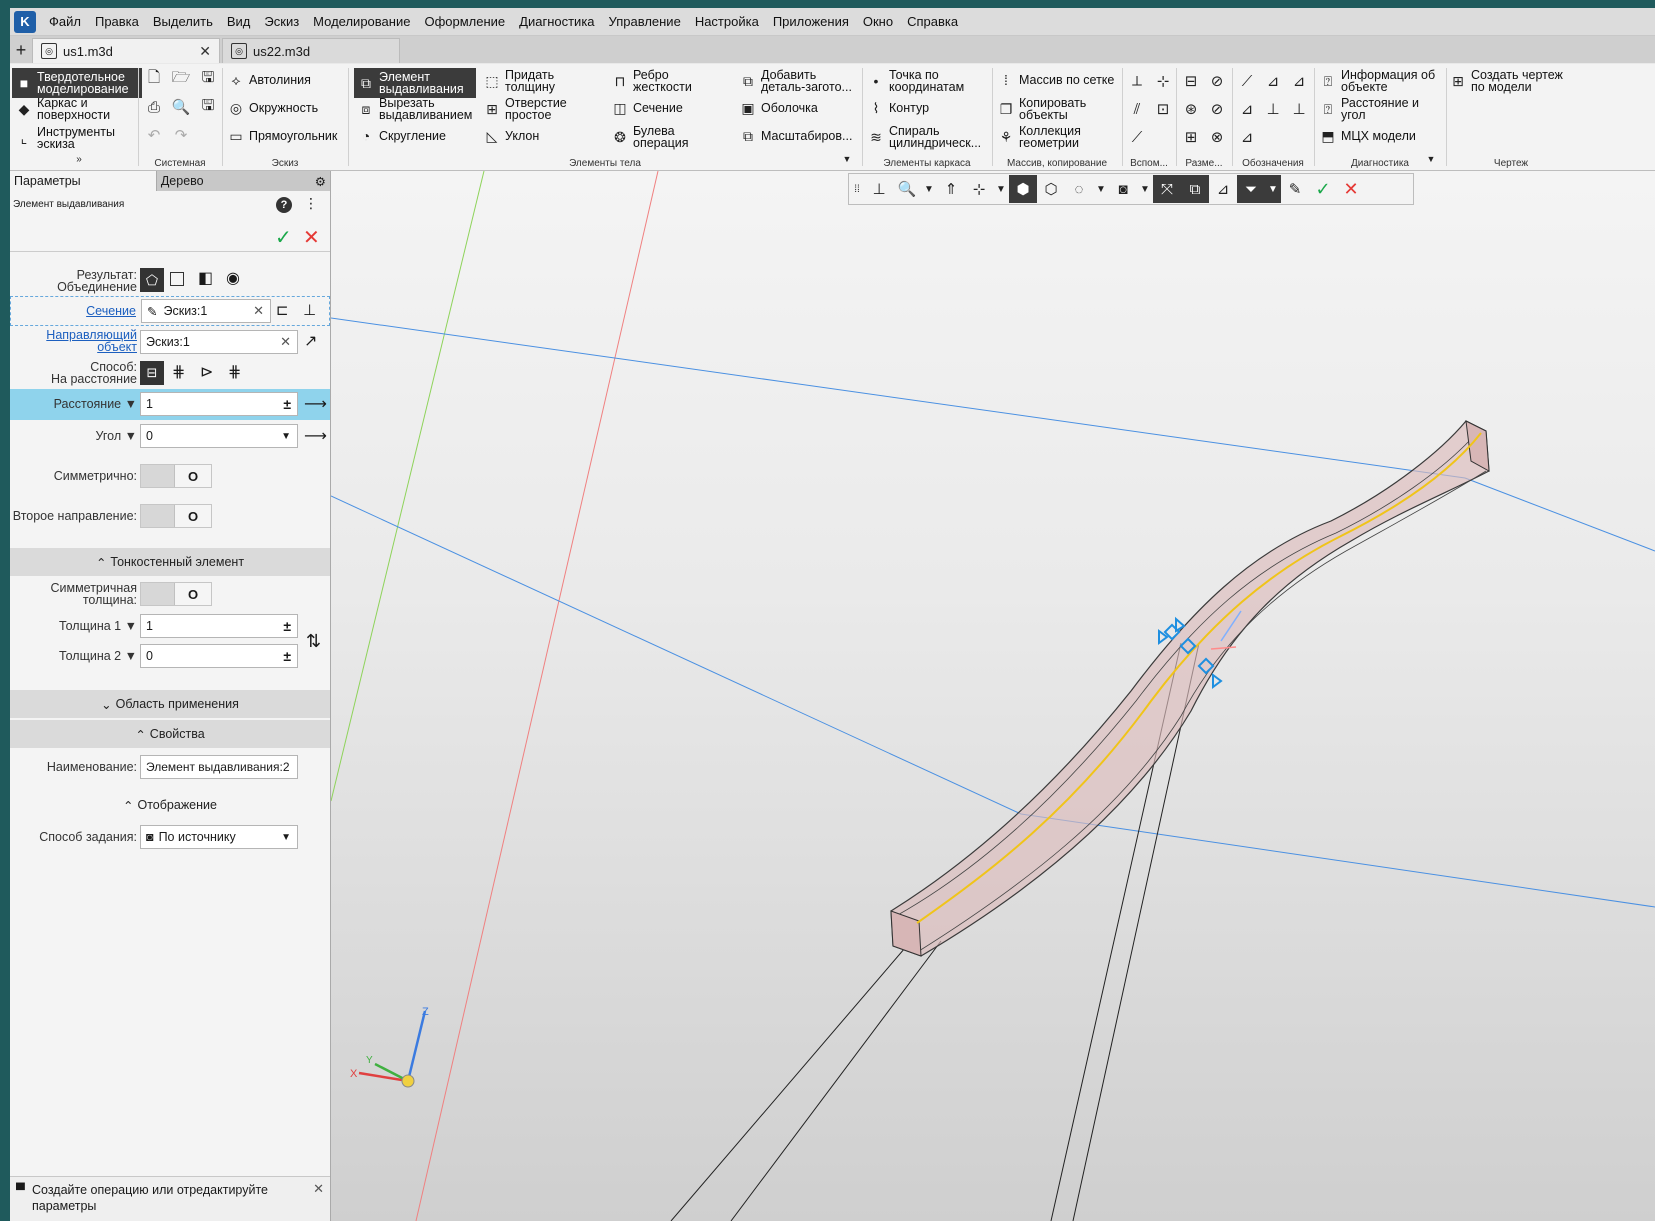 The image size is (1655, 1221). I want to click on rotate-icon: ⊹, so click(979, 189).